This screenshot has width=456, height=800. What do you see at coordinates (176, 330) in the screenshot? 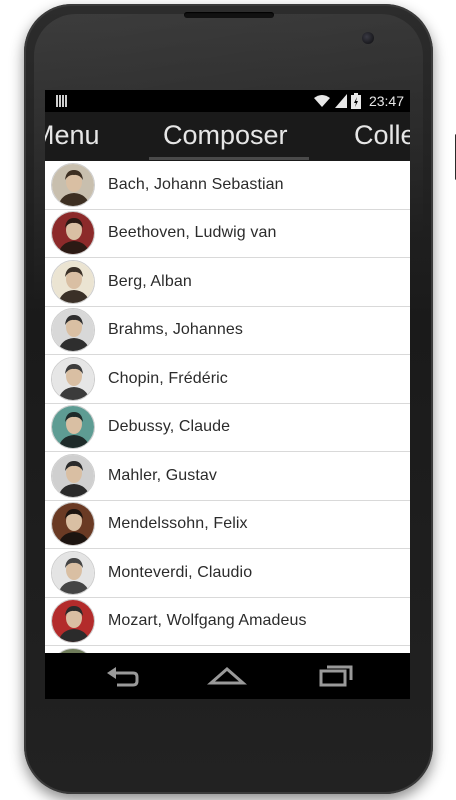
I see `composer-name: Brahms, Johannes` at bounding box center [176, 330].